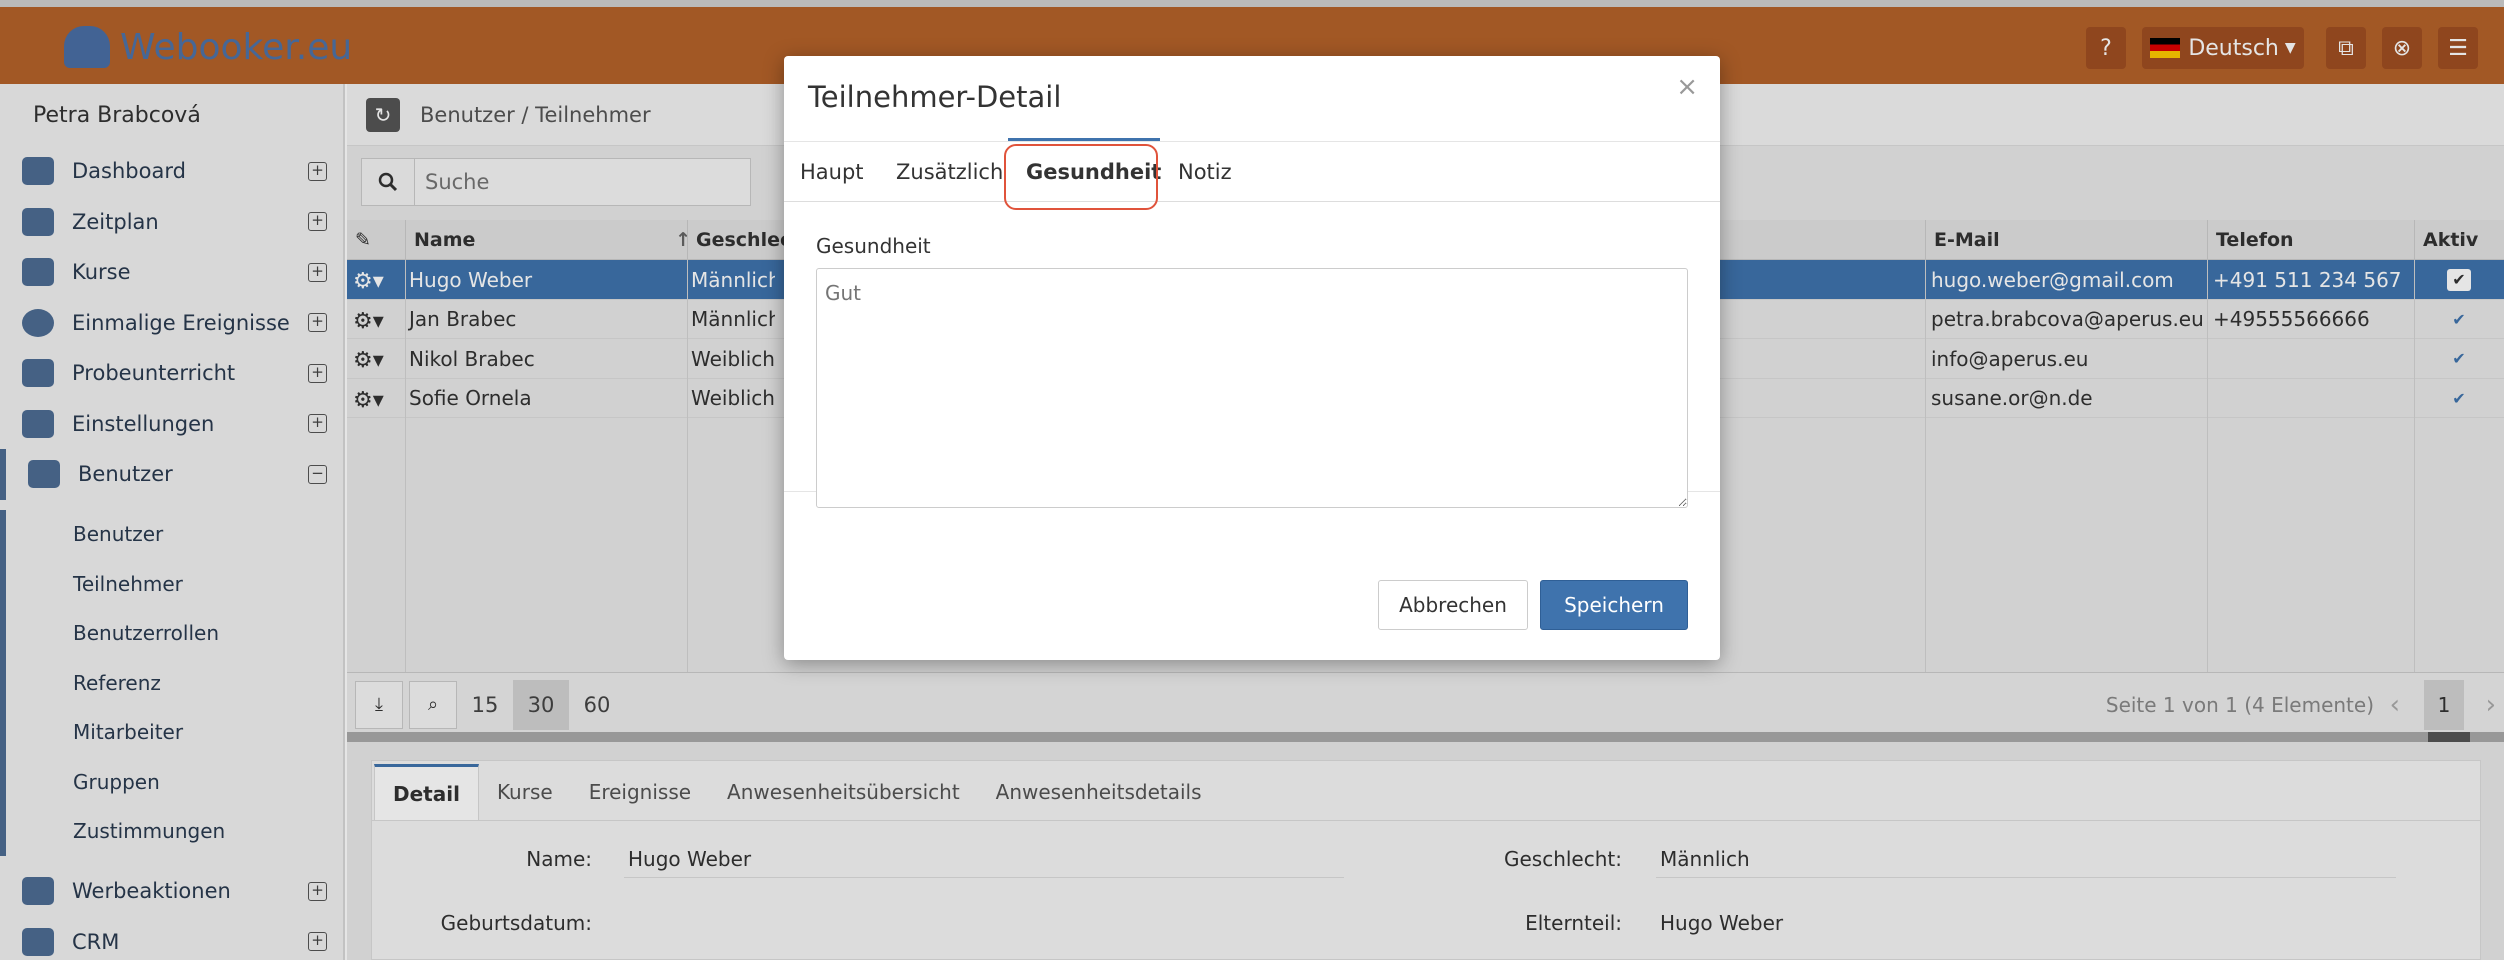  Describe the element at coordinates (1687, 87) in the screenshot. I see `close-icon: ×` at that location.